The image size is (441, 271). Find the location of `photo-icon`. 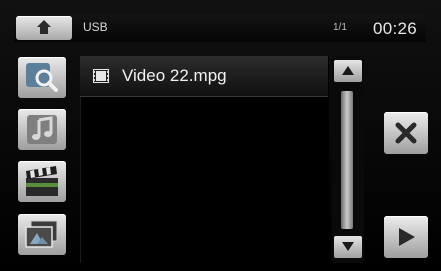

photo-icon is located at coordinates (41, 234).